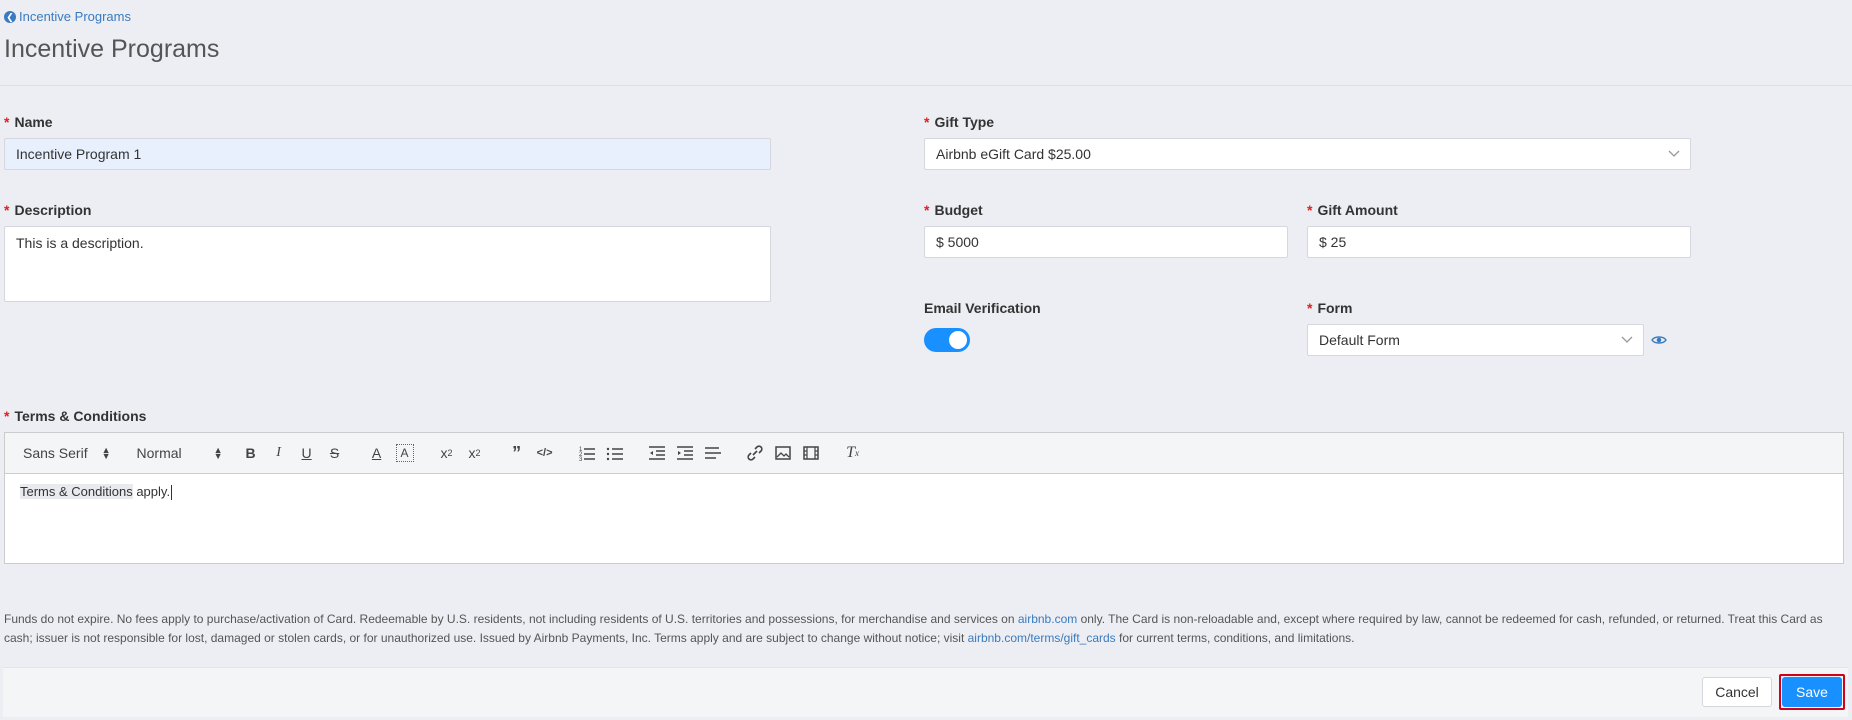 The height and width of the screenshot is (720, 1852). Describe the element at coordinates (475, 453) in the screenshot. I see `superscript-icon: x2` at that location.